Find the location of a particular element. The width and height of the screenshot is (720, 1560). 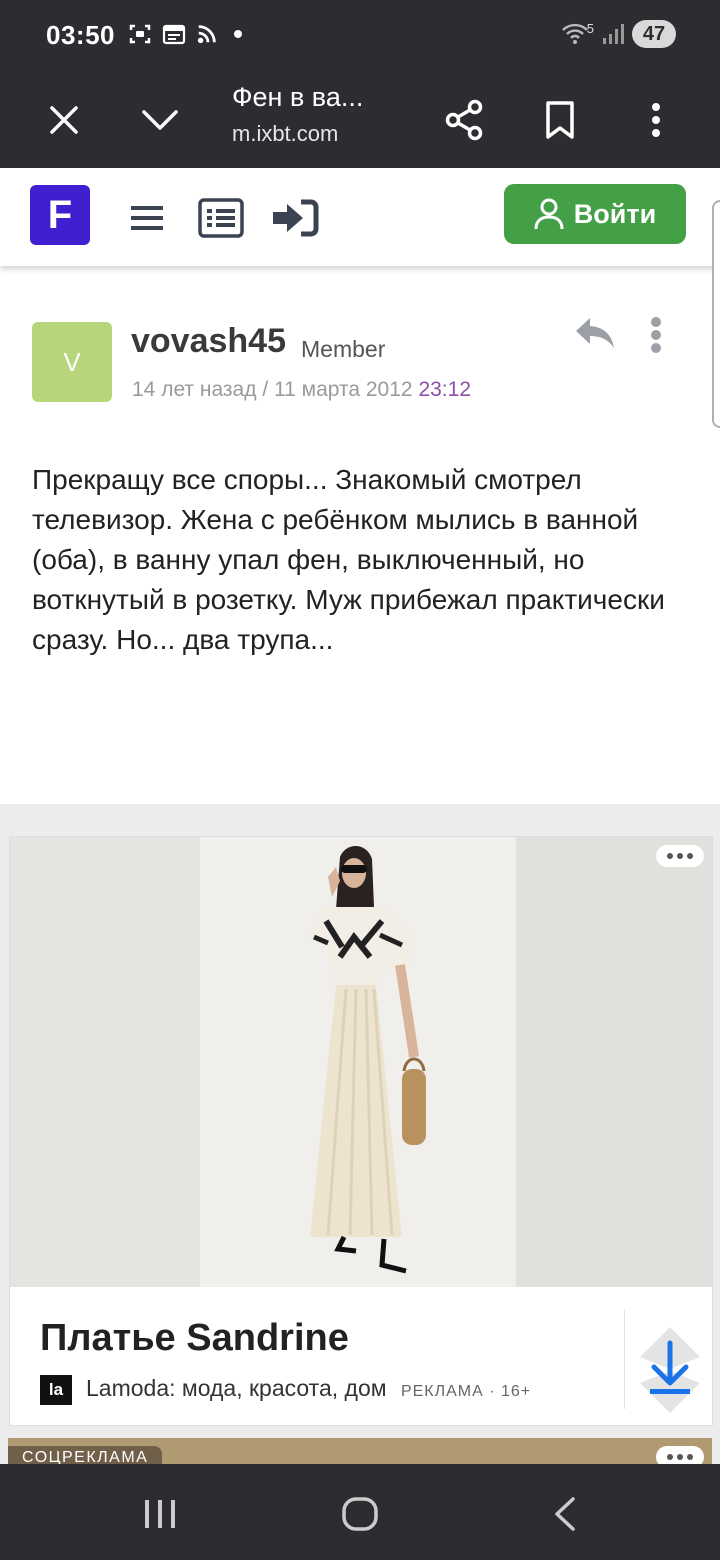

page-url: m.ixbt.com is located at coordinates (285, 133).